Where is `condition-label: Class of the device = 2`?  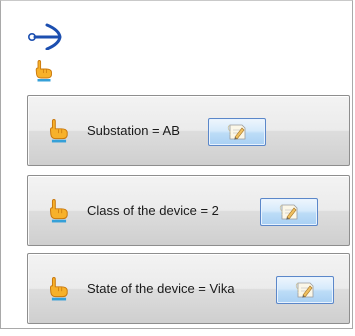
condition-label: Class of the device = 2 is located at coordinates (153, 210).